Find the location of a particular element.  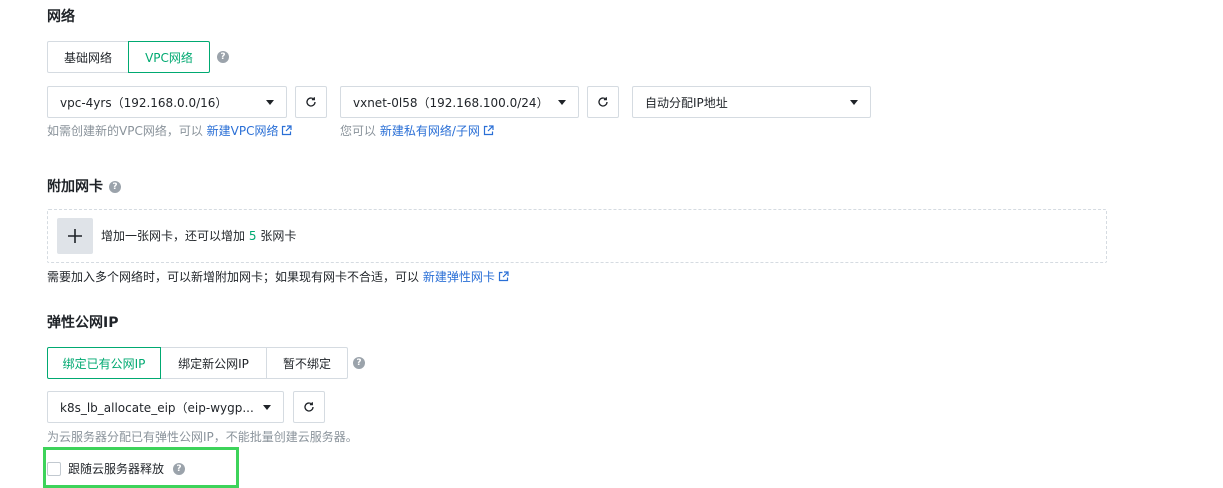

tab-bind-new-eip: 绑定新公网IP is located at coordinates (213, 363).